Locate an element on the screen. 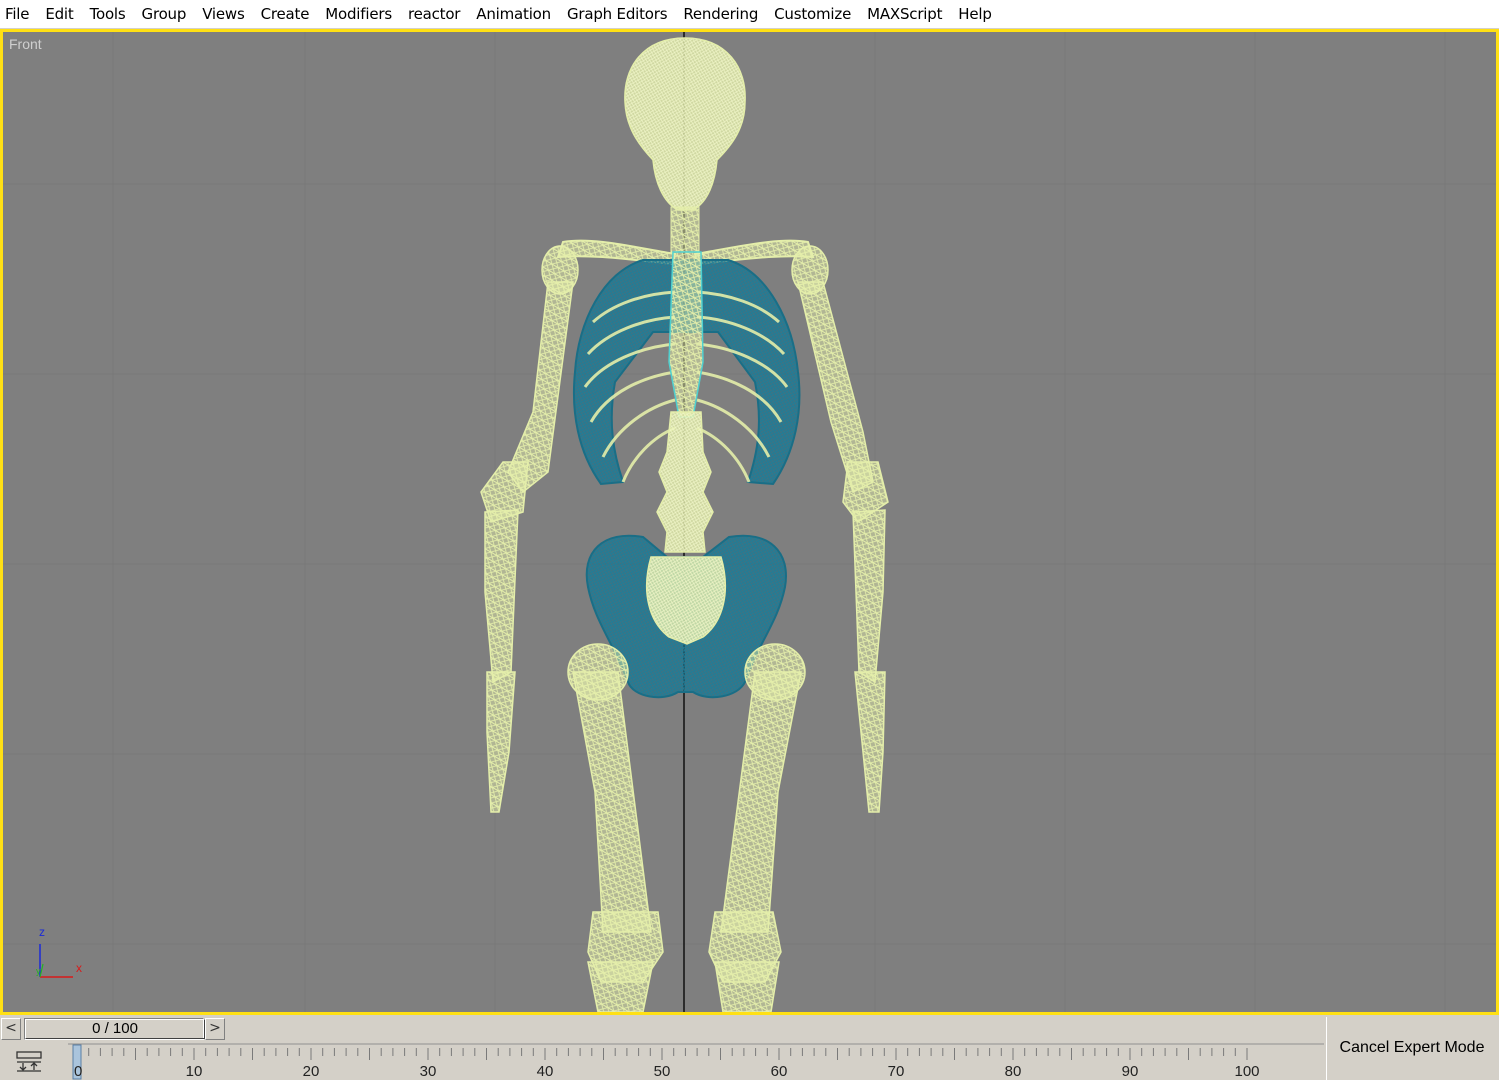  trackbar-tick-label: 80 is located at coordinates (1013, 1071).